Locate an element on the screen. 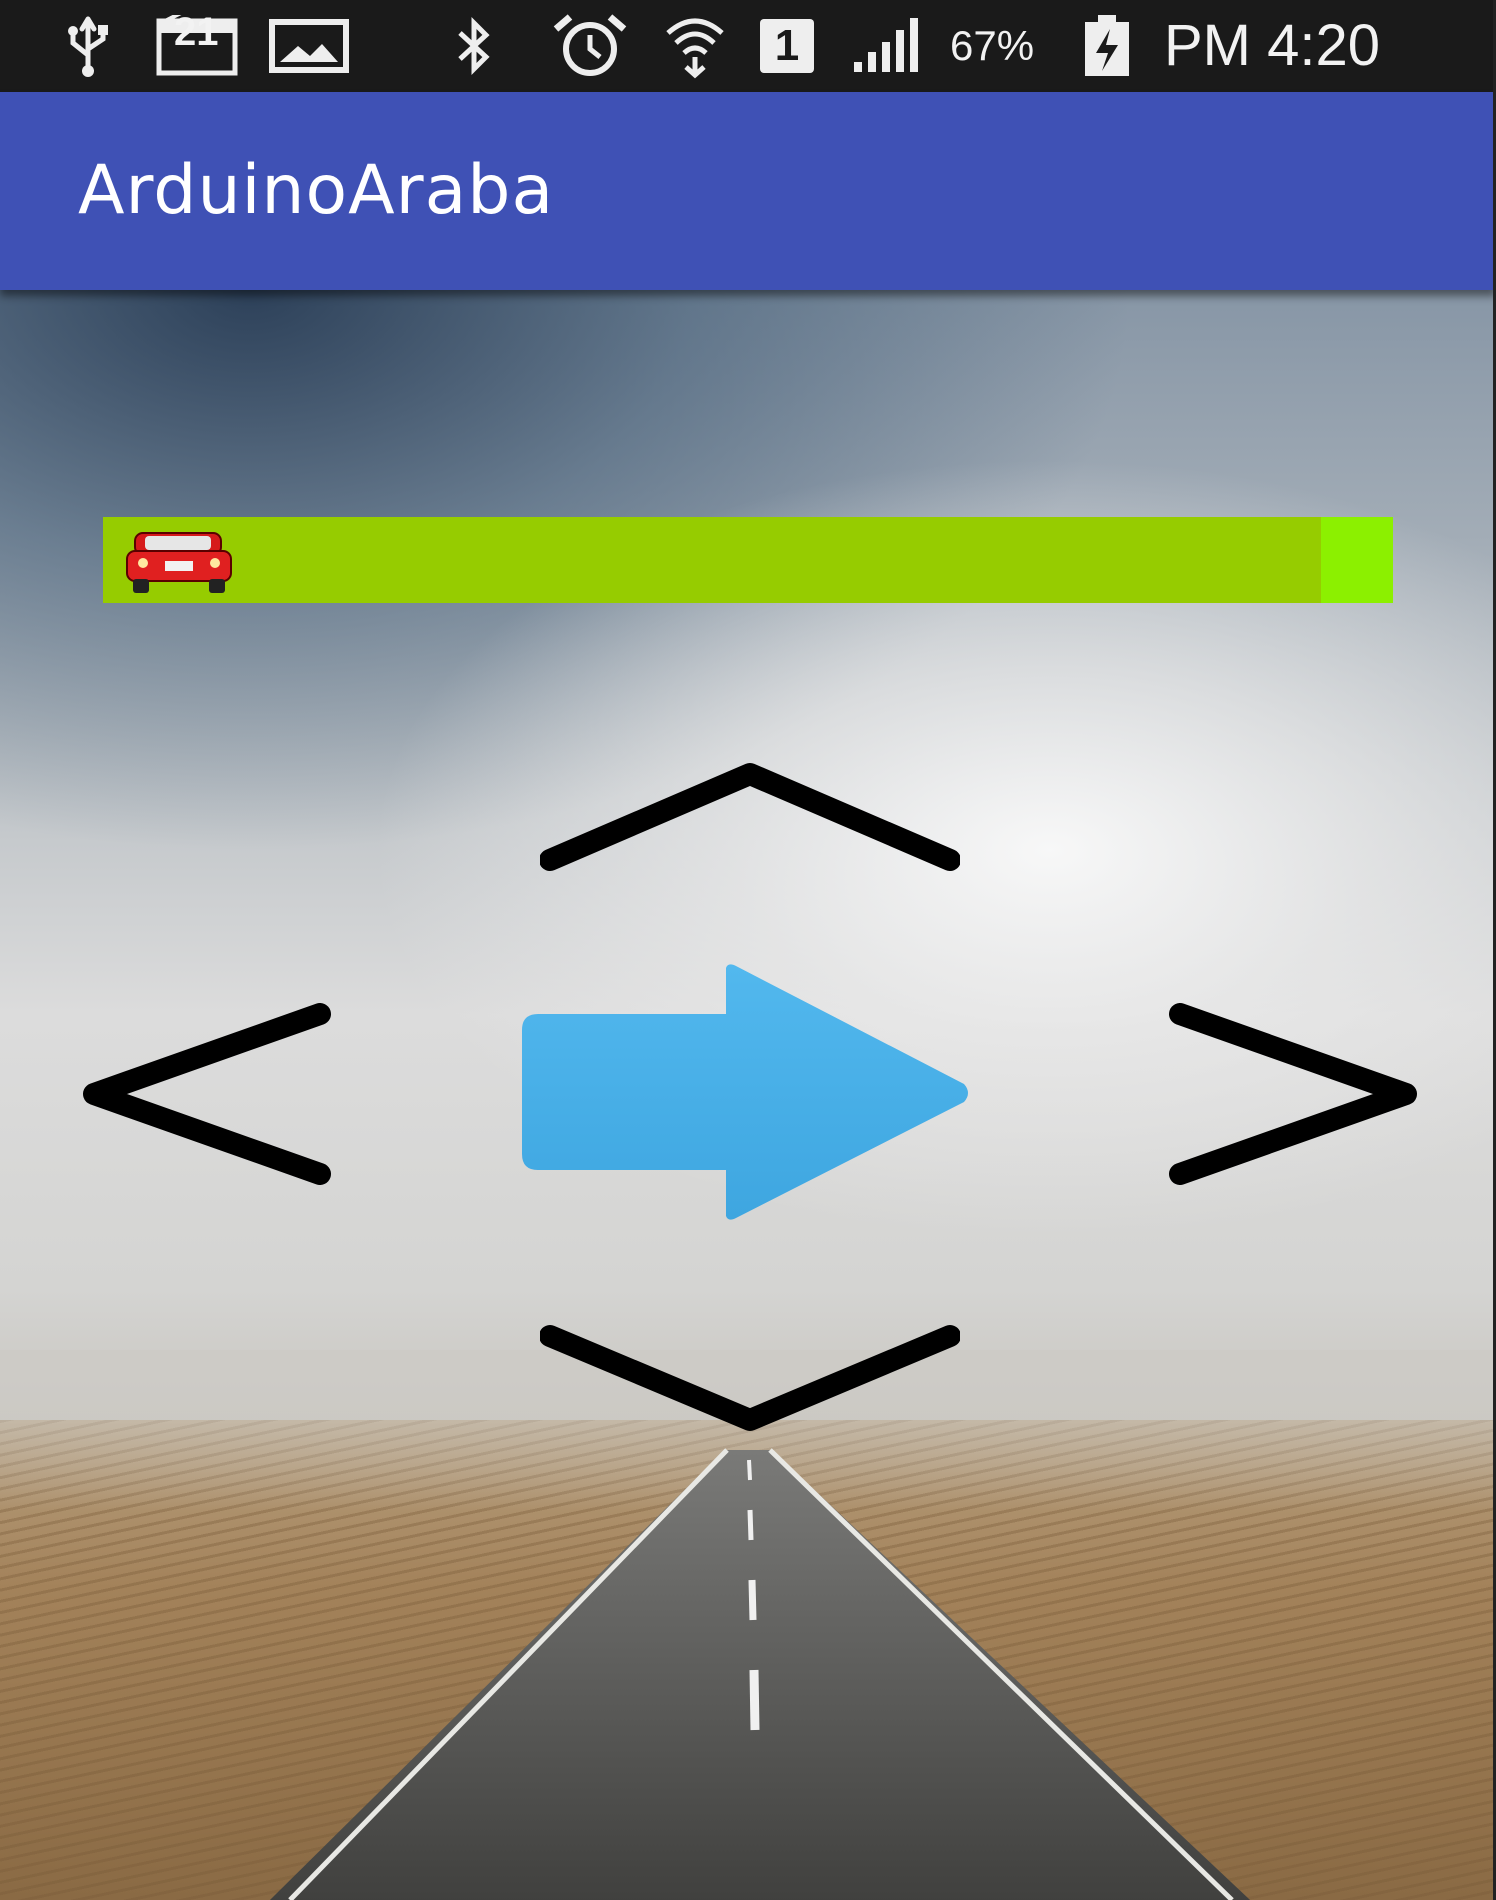 Image resolution: width=1496 pixels, height=1900 pixels. red-car-icon is located at coordinates (179, 561).